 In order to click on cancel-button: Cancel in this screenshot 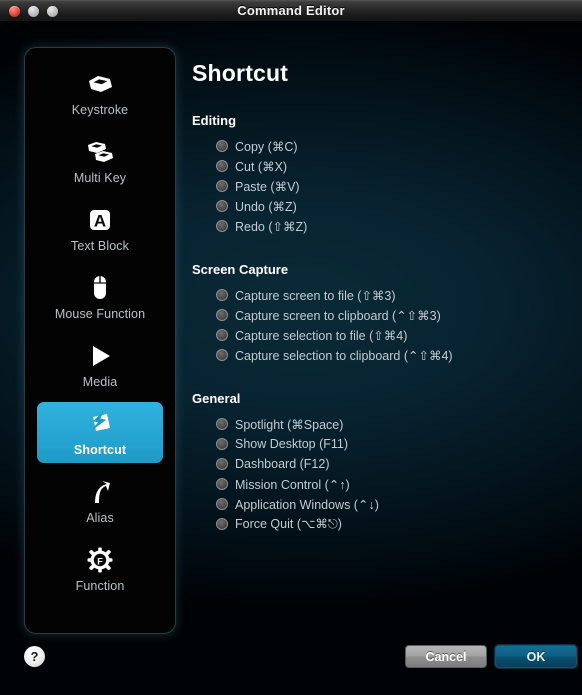, I will do `click(446, 656)`.